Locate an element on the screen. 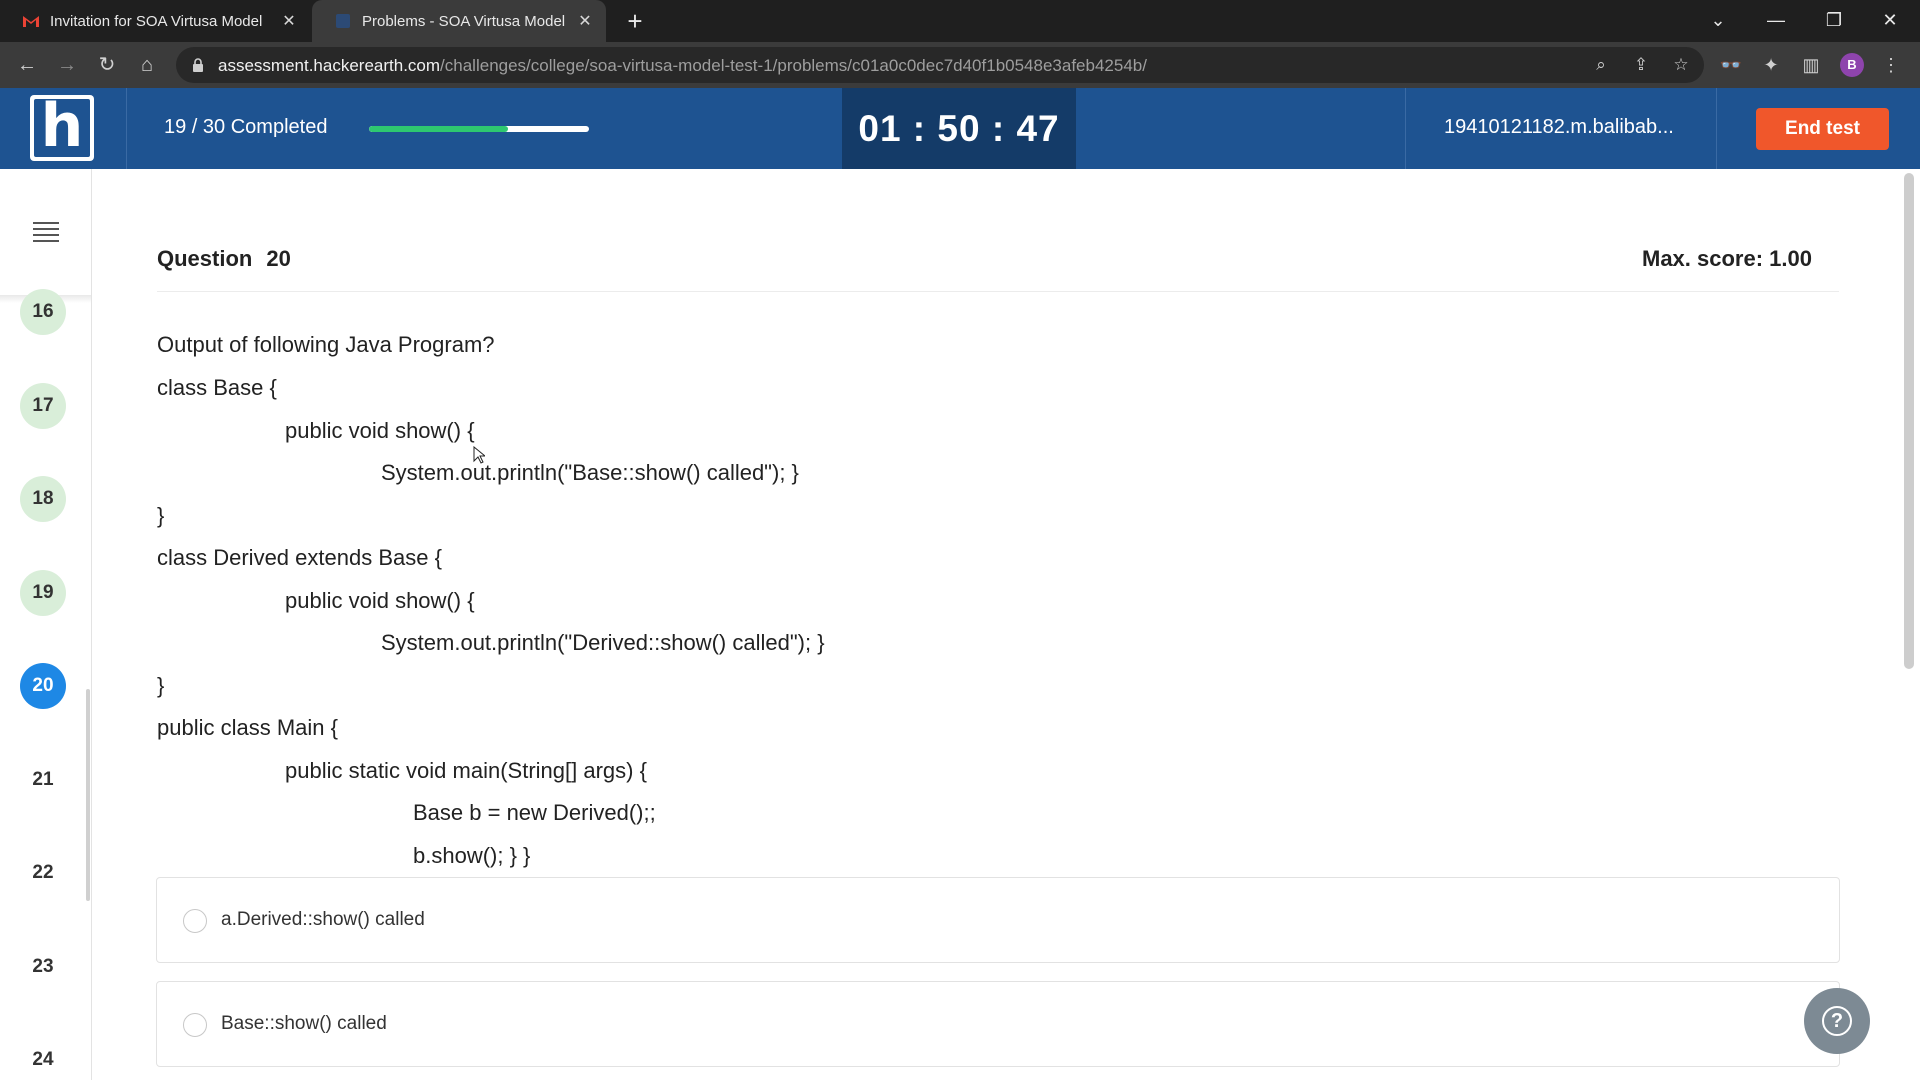  more-menu-icon: ⋮ is located at coordinates (1891, 65).